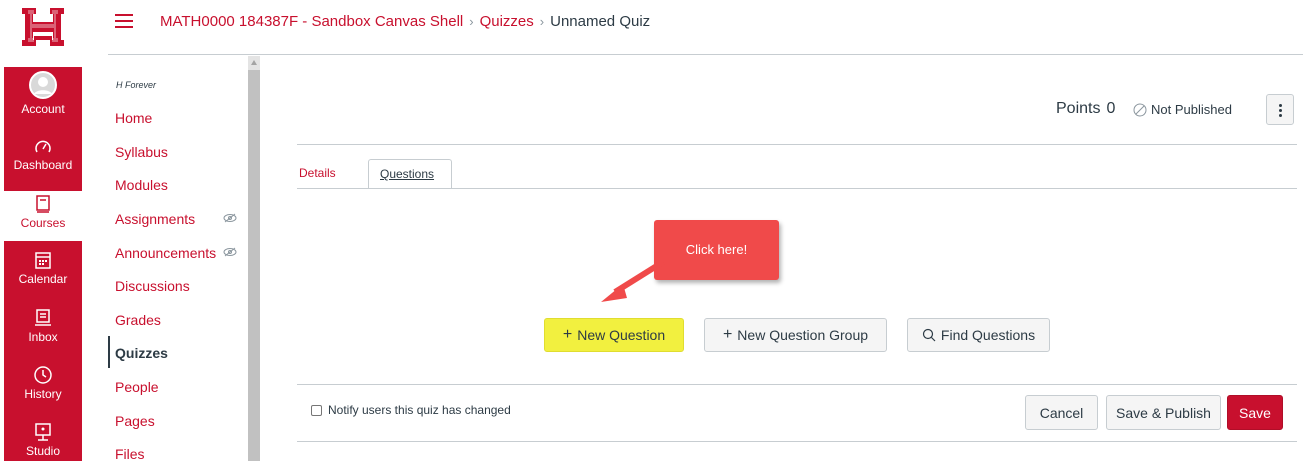 This screenshot has width=1303, height=461. Describe the element at coordinates (124, 21) in the screenshot. I see `hamburger-menu-icon` at that location.